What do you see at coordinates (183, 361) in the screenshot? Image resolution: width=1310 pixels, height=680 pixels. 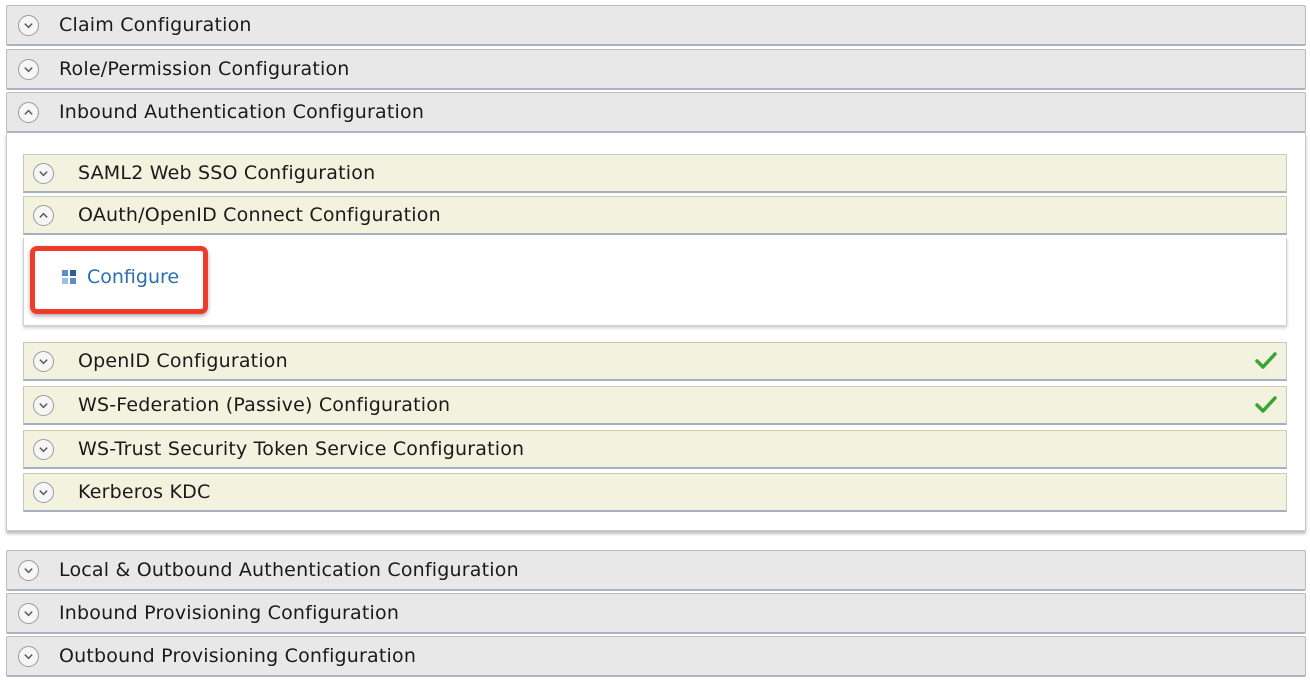 I see `subsection-openid-label: OpenID Configuration` at bounding box center [183, 361].